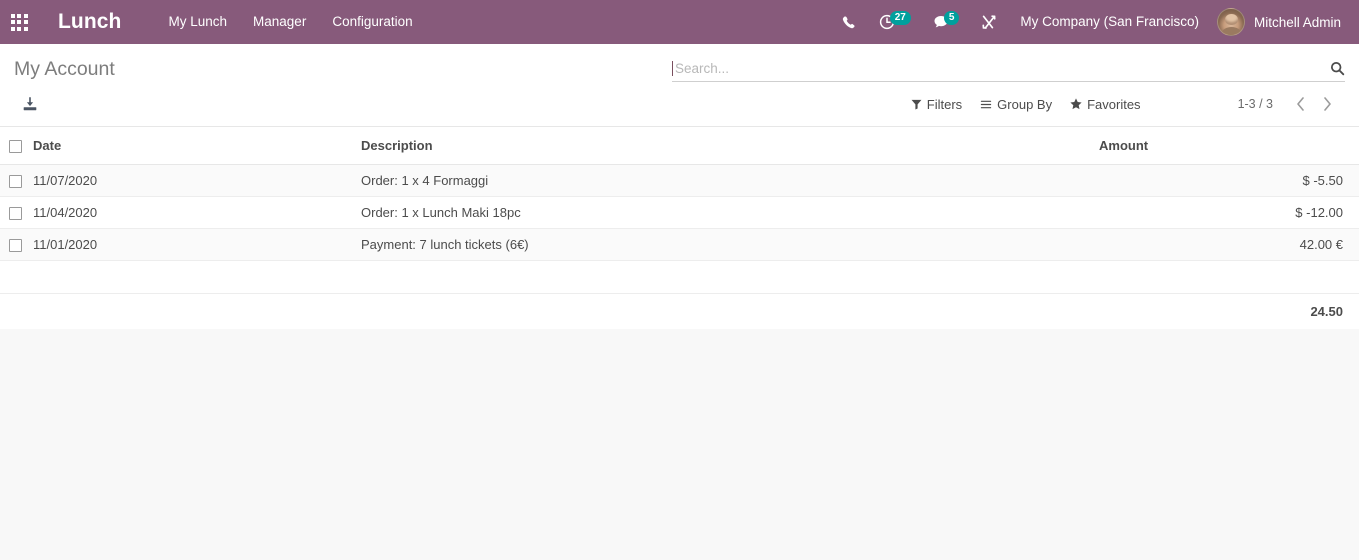 This screenshot has width=1359, height=560. I want to click on select-all-header, so click(16, 146).